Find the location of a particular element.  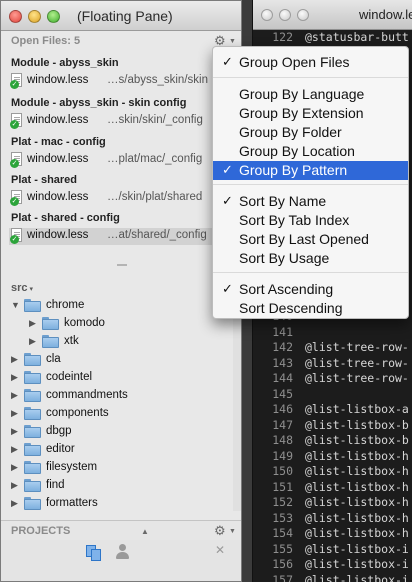

line-number: 145 is located at coordinates (282, 393).